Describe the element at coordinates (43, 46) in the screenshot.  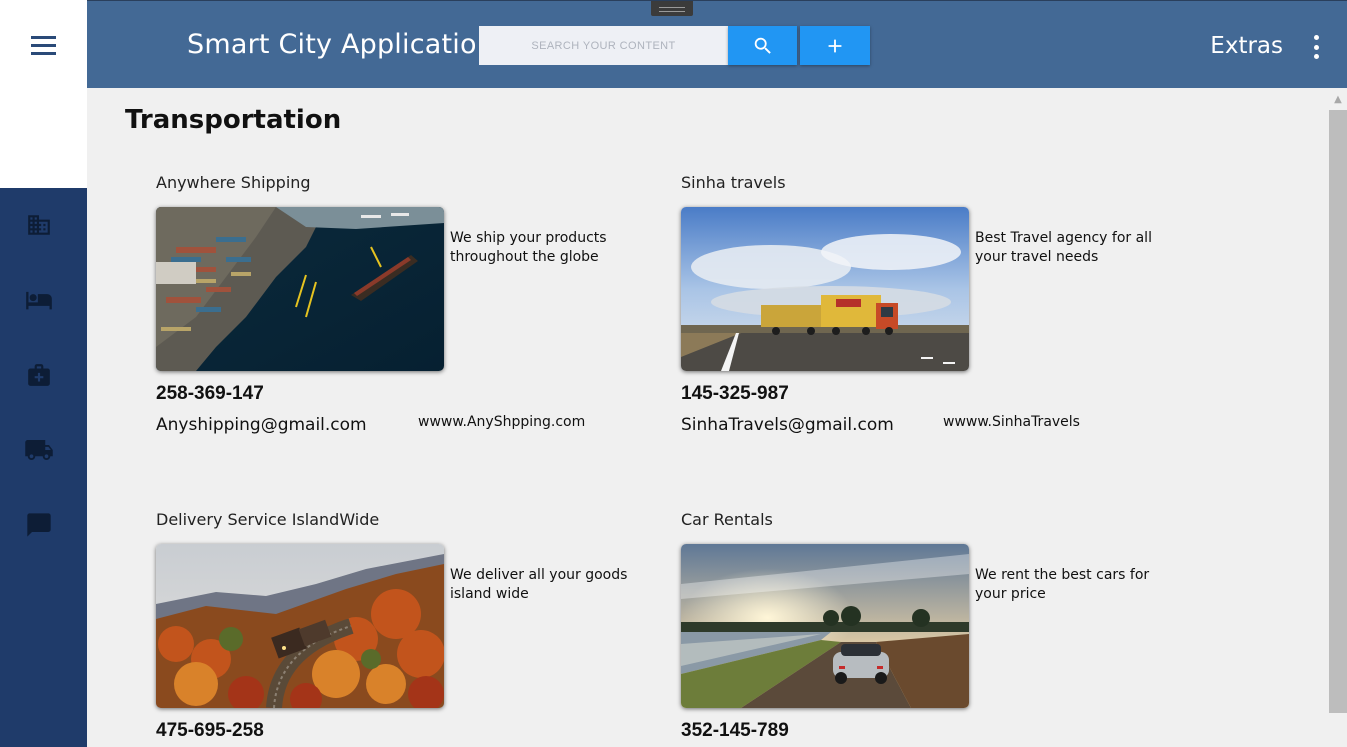
I see `hamburger-menu-icon` at that location.